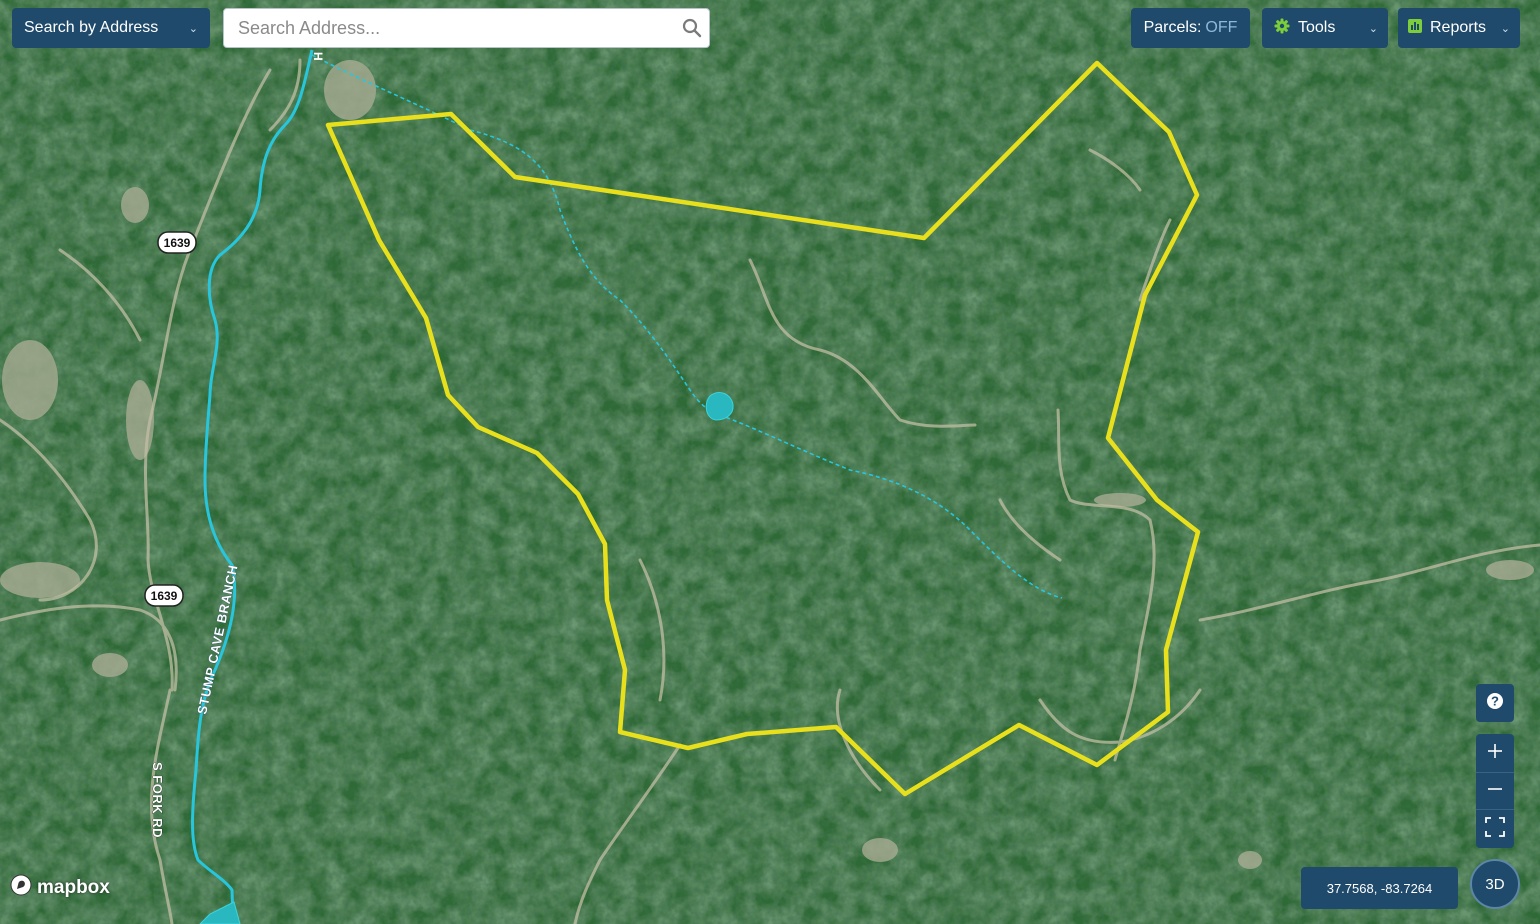 Image resolution: width=1540 pixels, height=924 pixels. I want to click on question-icon: ?, so click(1495, 703).